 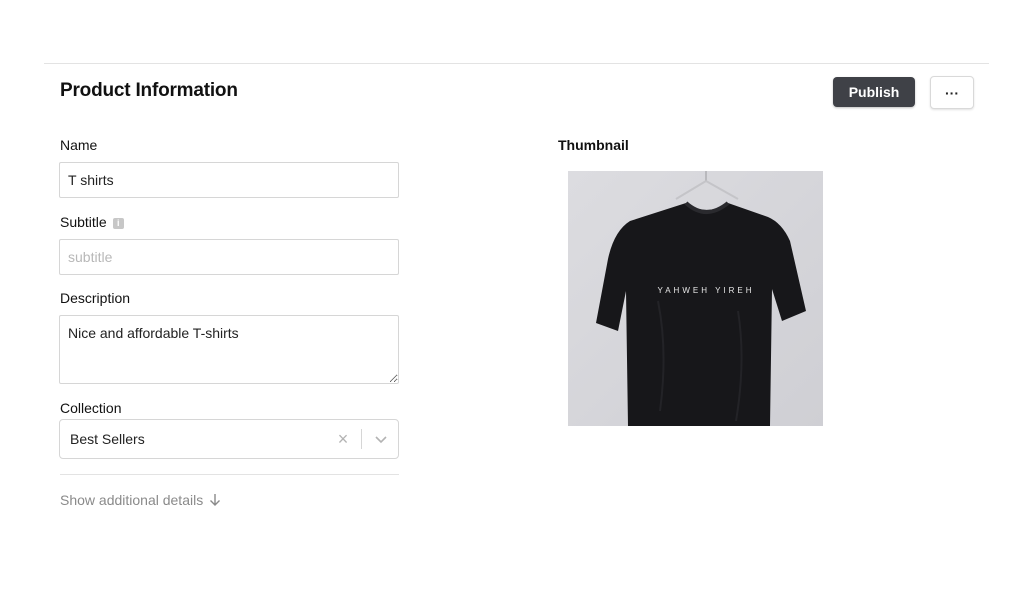 I want to click on info-icon: i, so click(x=118, y=223).